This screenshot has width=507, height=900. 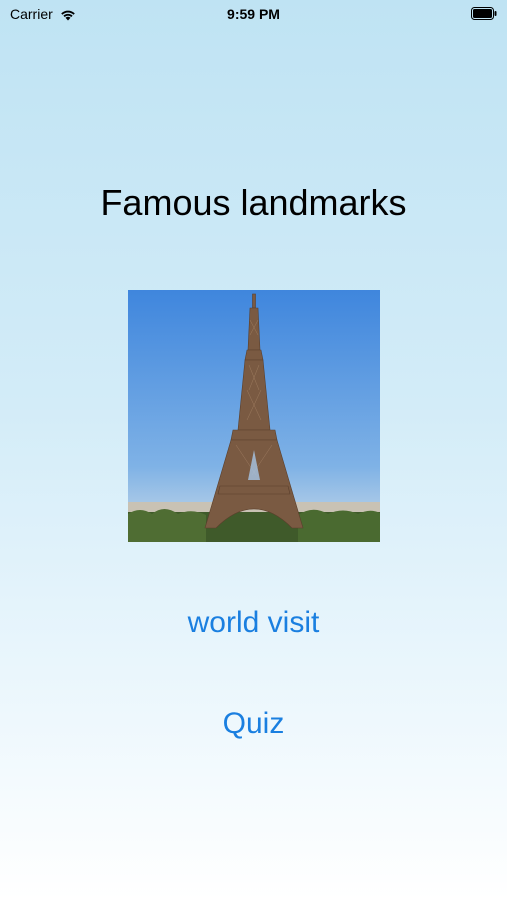 What do you see at coordinates (253, 202) in the screenshot?
I see `page-title: Famous landmarks` at bounding box center [253, 202].